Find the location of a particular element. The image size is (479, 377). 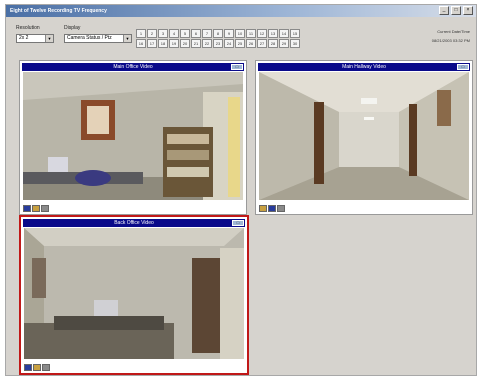

video-feed is located at coordinates (364, 136).